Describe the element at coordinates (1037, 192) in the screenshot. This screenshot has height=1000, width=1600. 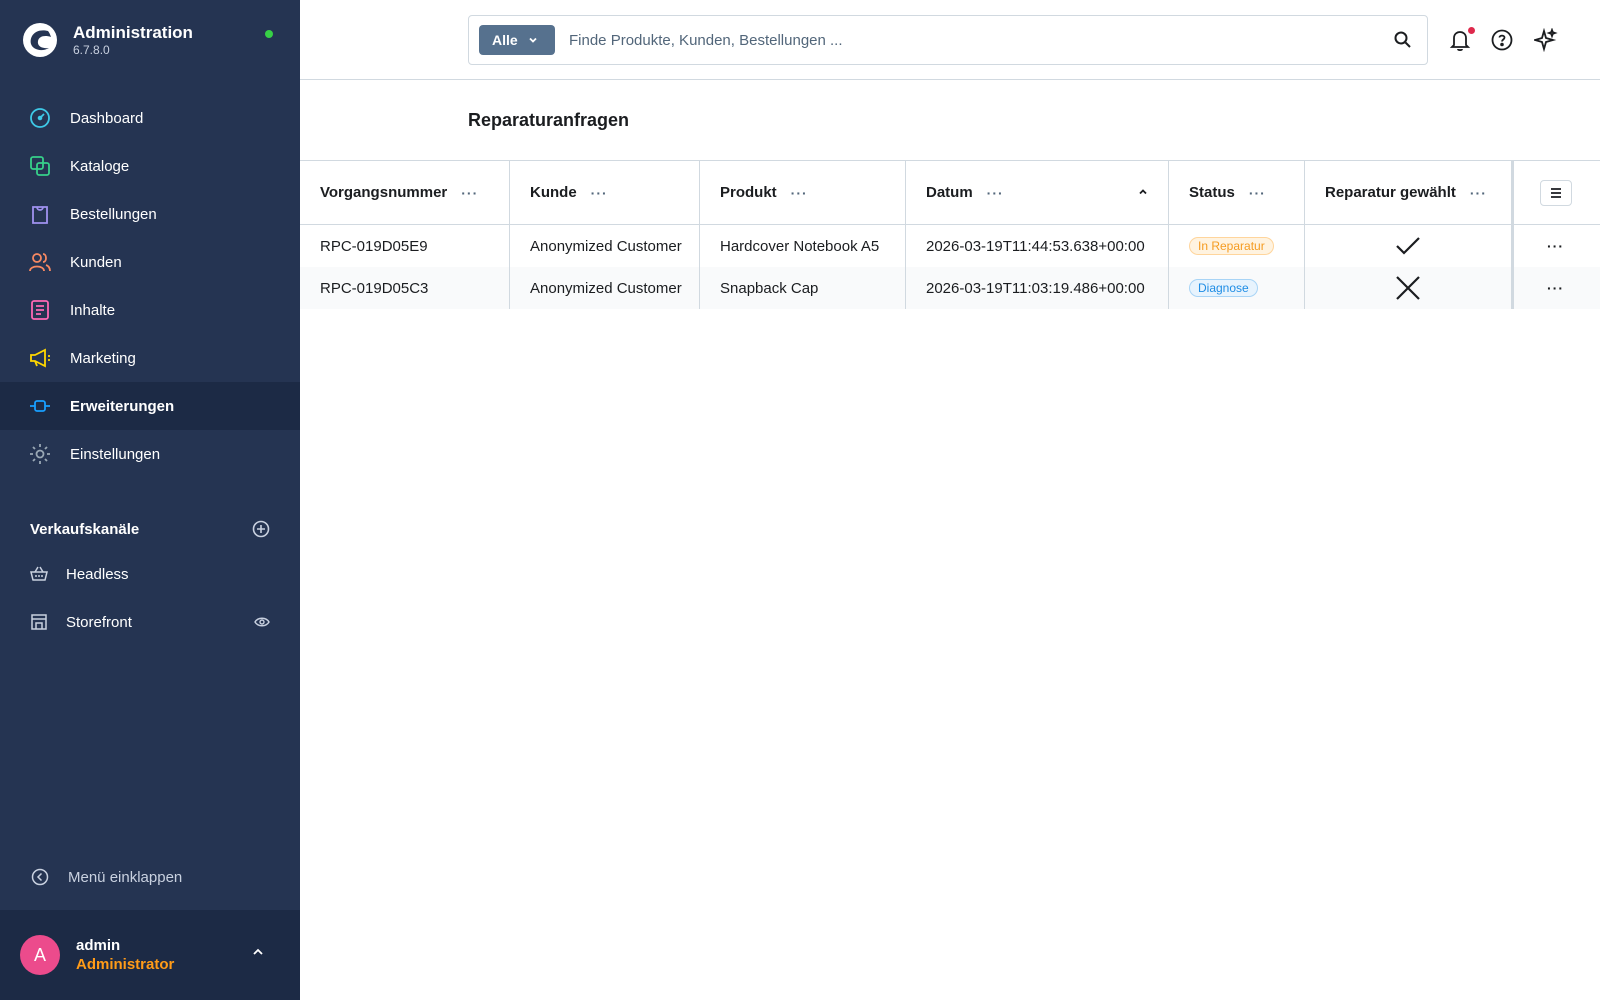
I see `column-header-datum: Datum ···` at that location.